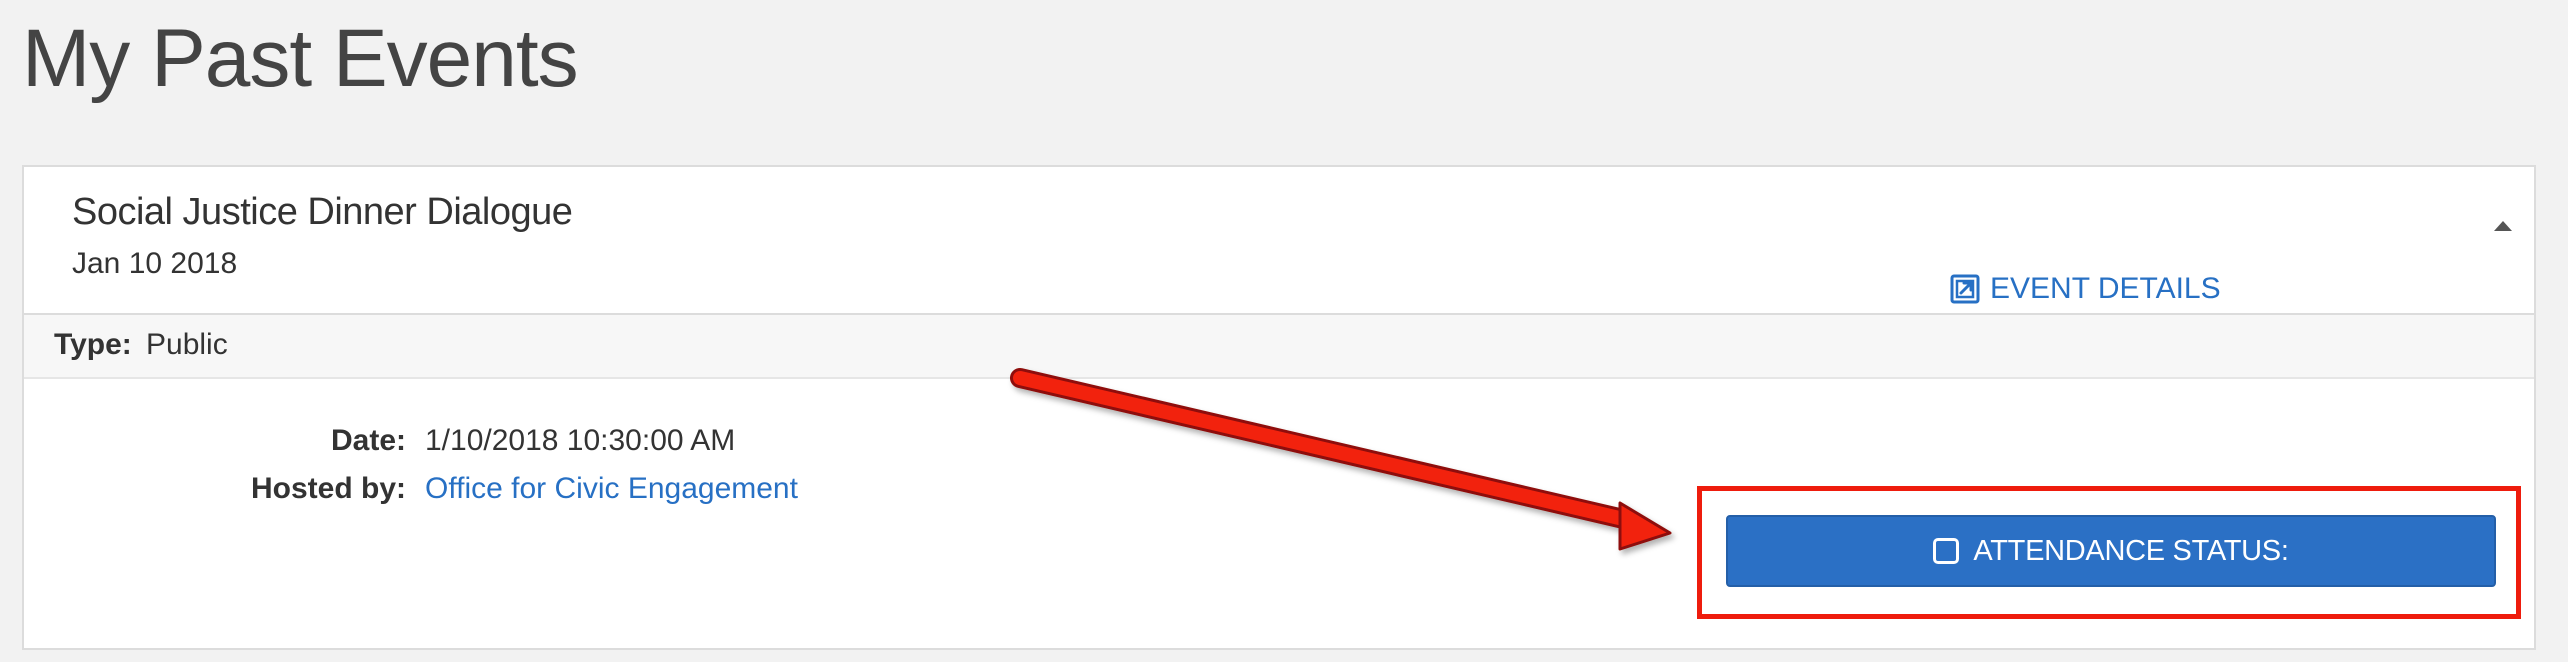  Describe the element at coordinates (2503, 226) in the screenshot. I see `caret-up-icon` at that location.